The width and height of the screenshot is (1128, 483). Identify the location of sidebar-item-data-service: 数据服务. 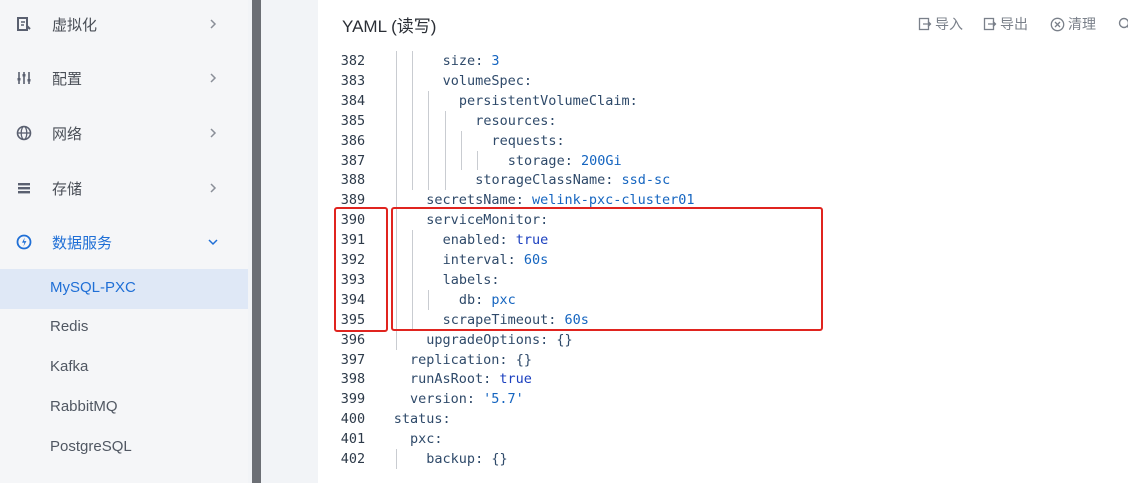
(124, 242).